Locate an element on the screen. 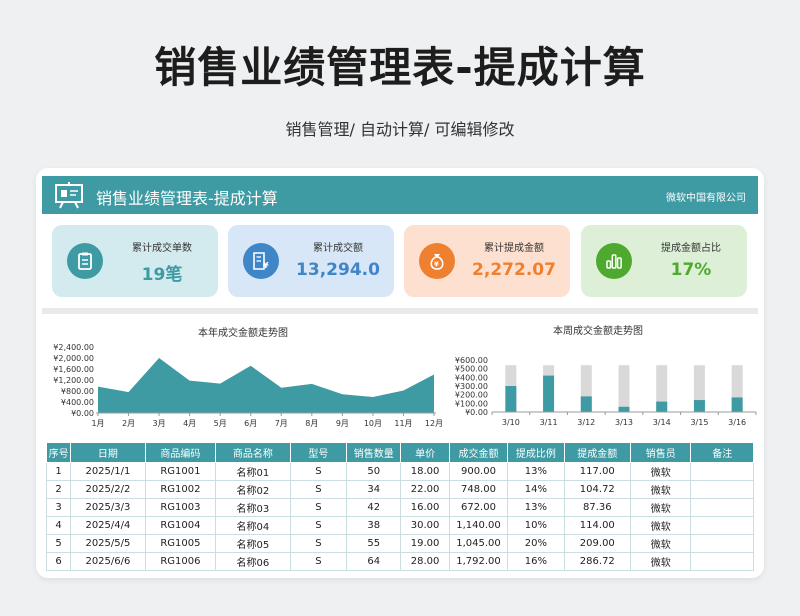  table-cell: 286.72 is located at coordinates (597, 561).